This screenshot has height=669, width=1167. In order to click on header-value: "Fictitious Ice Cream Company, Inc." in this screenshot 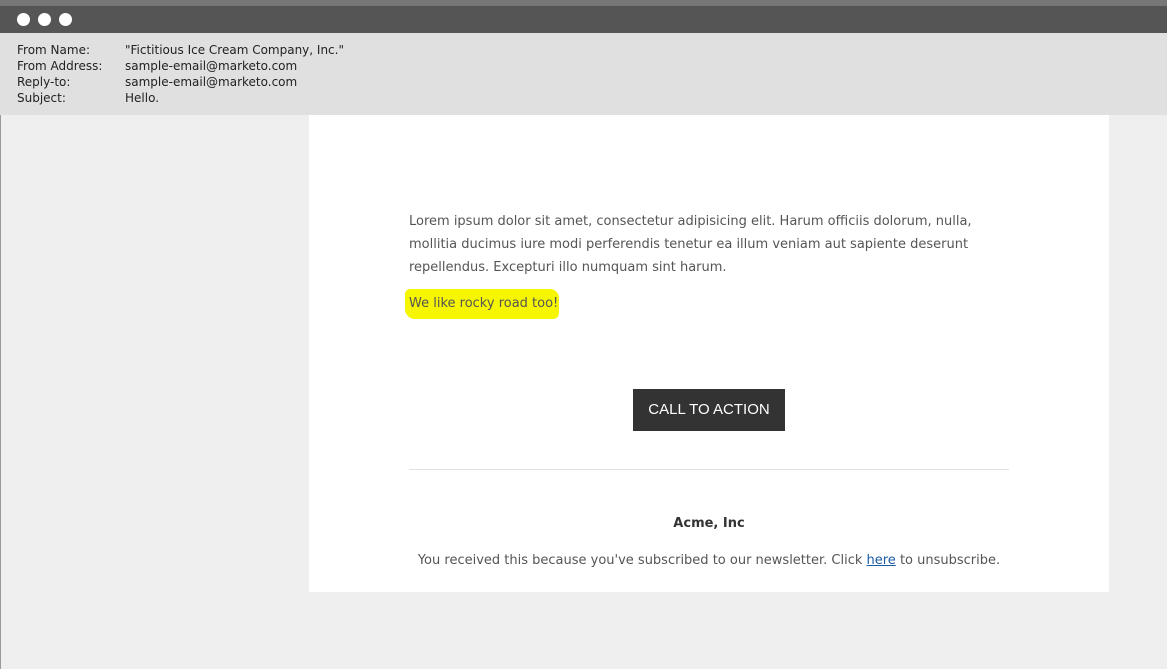, I will do `click(234, 50)`.